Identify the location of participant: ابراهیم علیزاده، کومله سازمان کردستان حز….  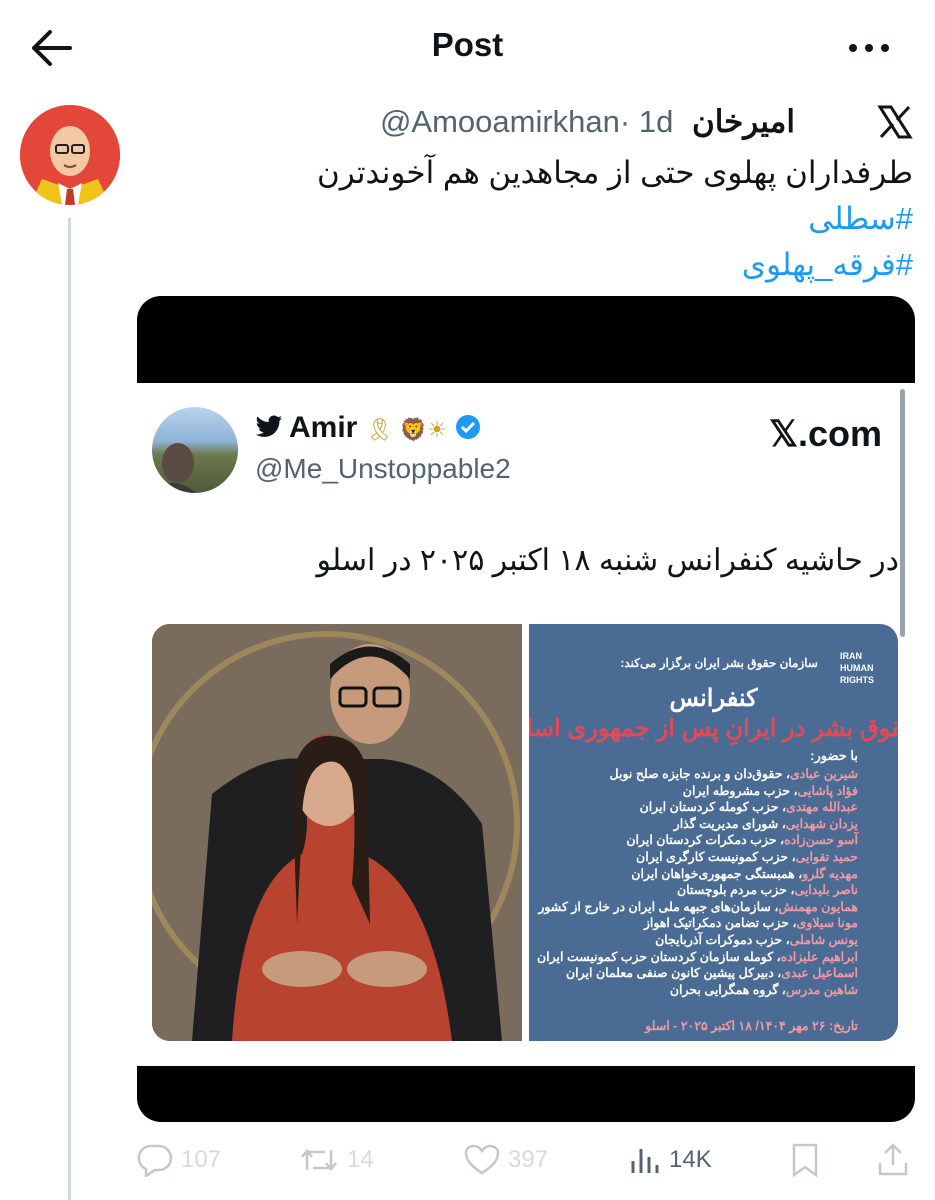
(697, 956).